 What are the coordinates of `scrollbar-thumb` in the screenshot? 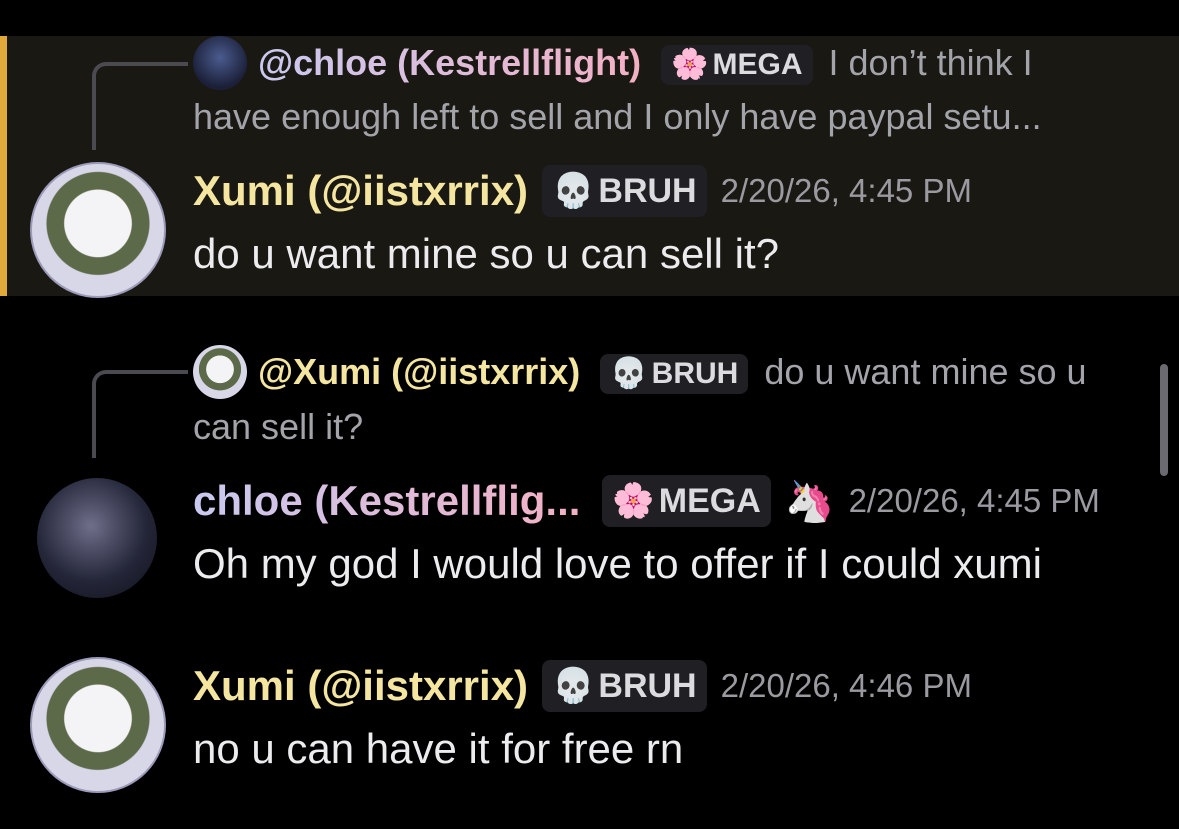 It's located at (1164, 420).